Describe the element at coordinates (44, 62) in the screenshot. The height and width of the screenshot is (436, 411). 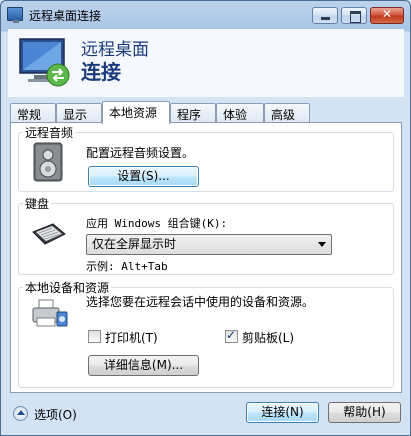
I see `remote-desktop-monitor-icon` at that location.